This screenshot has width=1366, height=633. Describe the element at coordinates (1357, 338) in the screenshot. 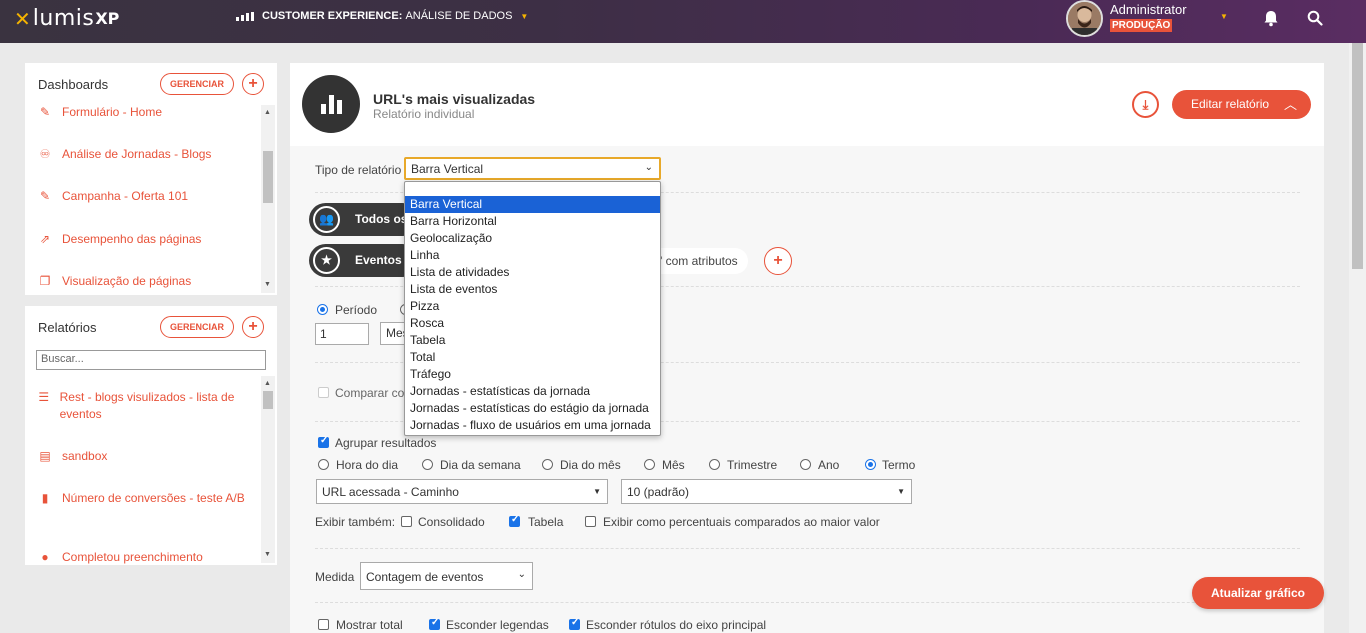

I see `page-scrollbar` at that location.